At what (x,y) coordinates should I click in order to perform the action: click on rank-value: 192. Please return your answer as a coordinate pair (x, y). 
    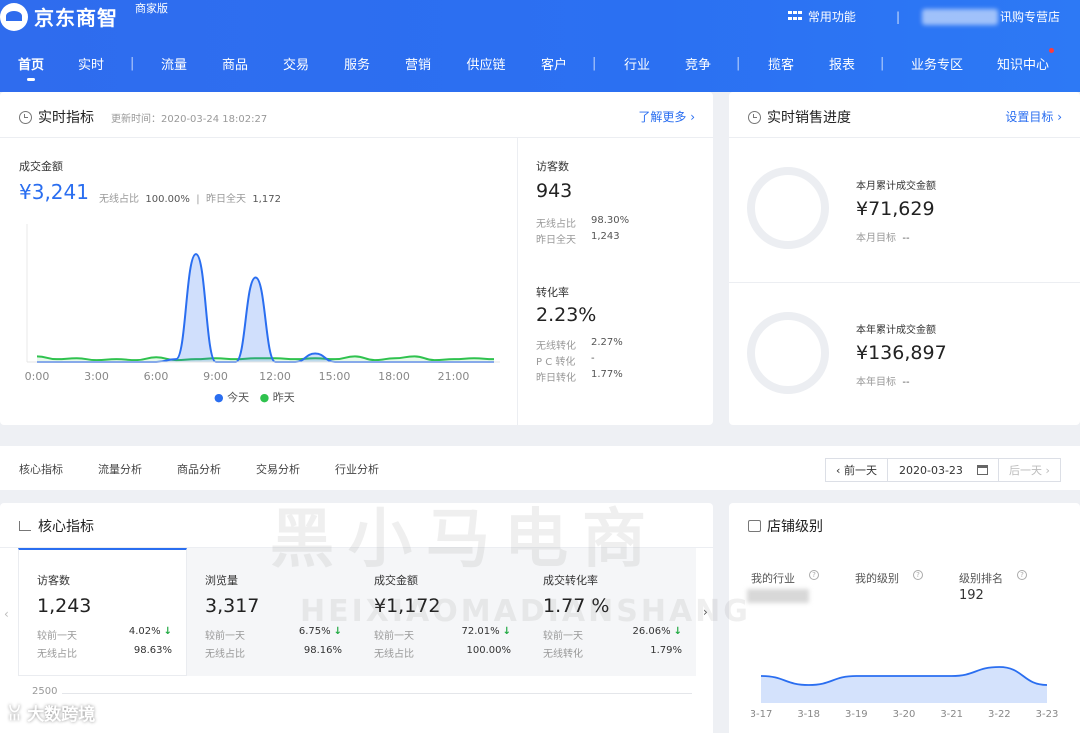
    Looking at the image, I should click on (971, 595).